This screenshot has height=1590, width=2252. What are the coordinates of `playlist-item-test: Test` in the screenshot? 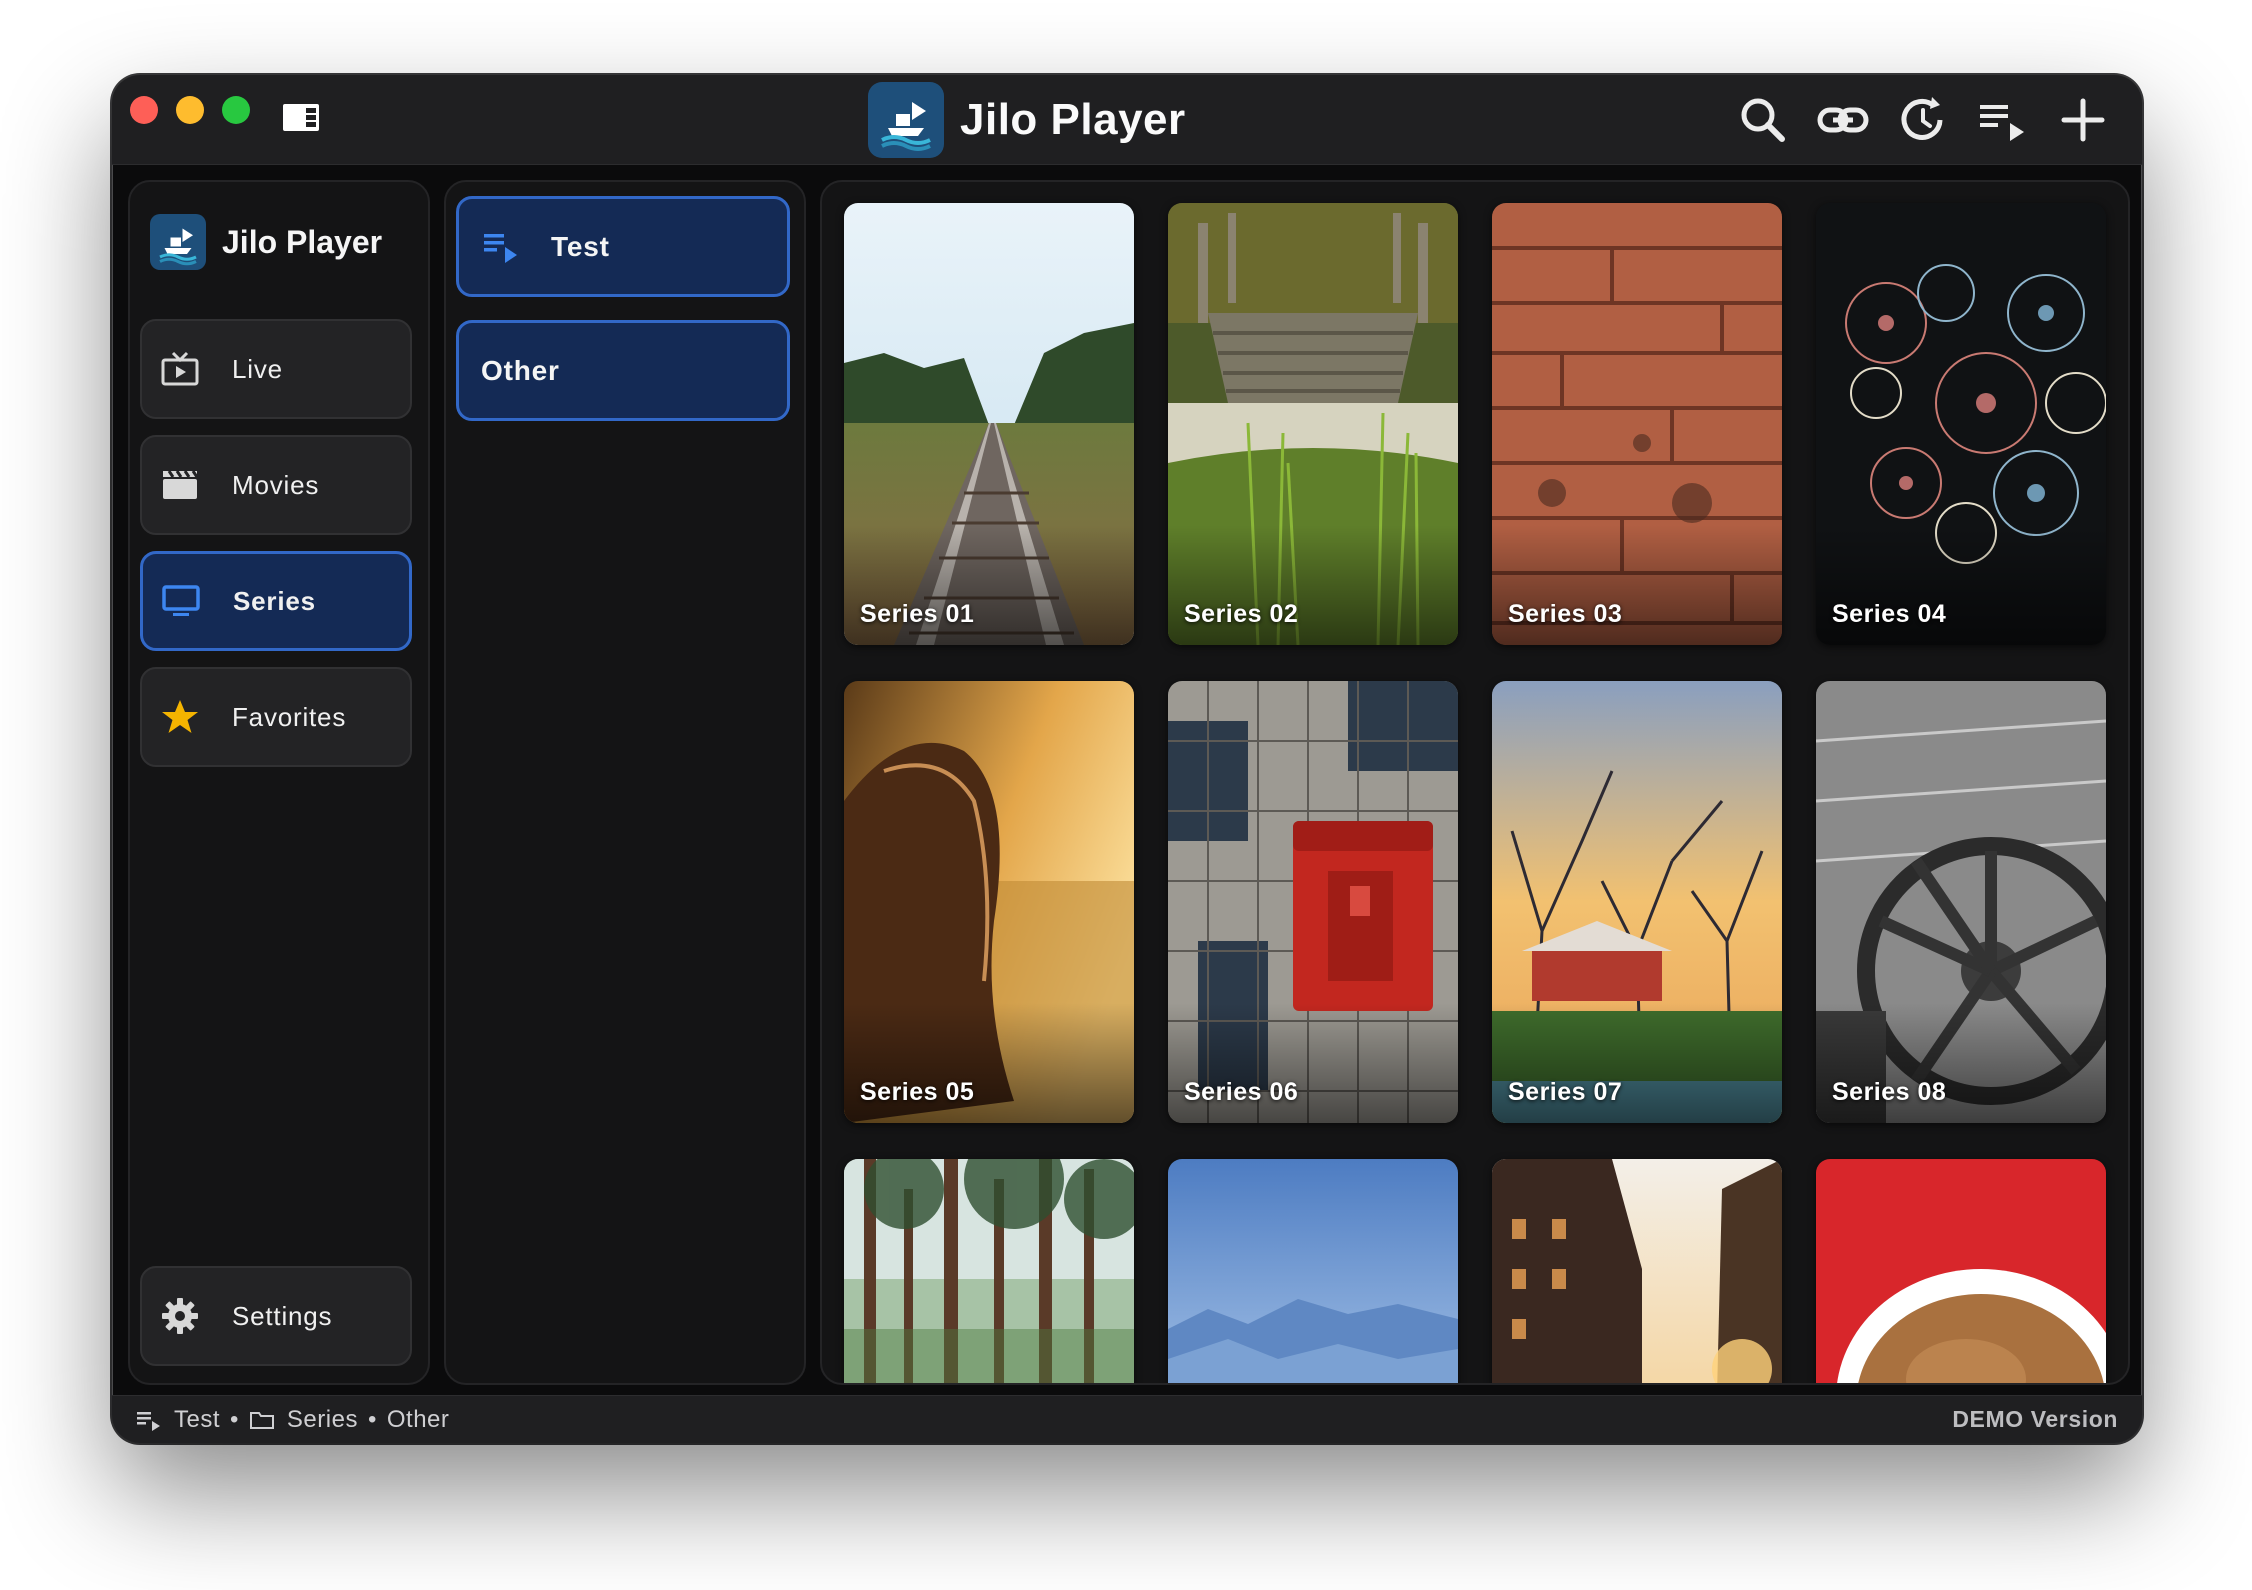 It's located at (623, 246).